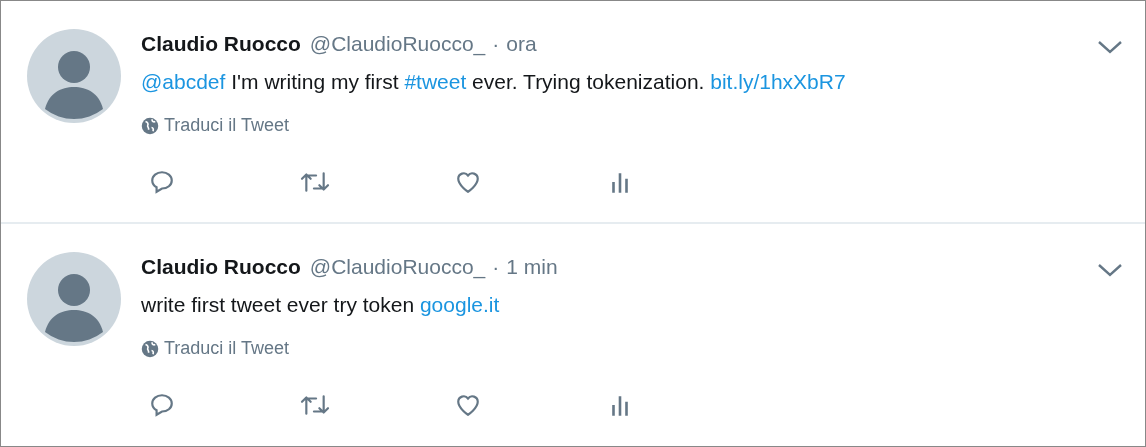 The width and height of the screenshot is (1146, 447). I want to click on timestamp: 1 min, so click(532, 267).